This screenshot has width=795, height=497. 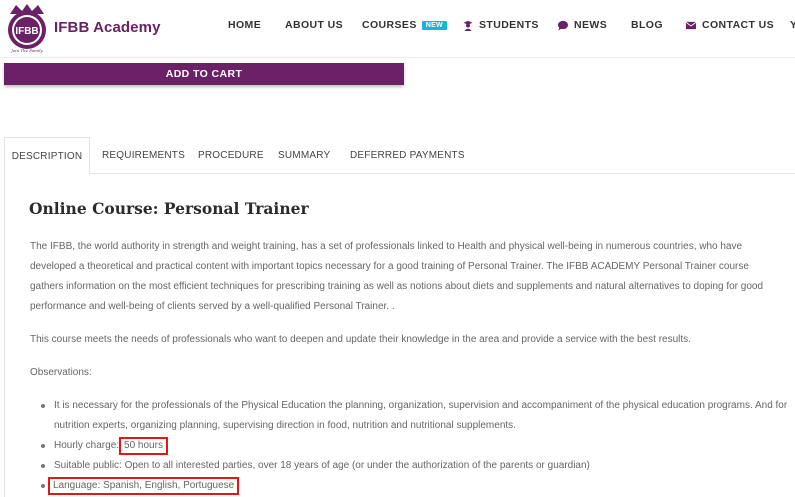 I want to click on brand-name: IFBB Academy, so click(x=107, y=27).